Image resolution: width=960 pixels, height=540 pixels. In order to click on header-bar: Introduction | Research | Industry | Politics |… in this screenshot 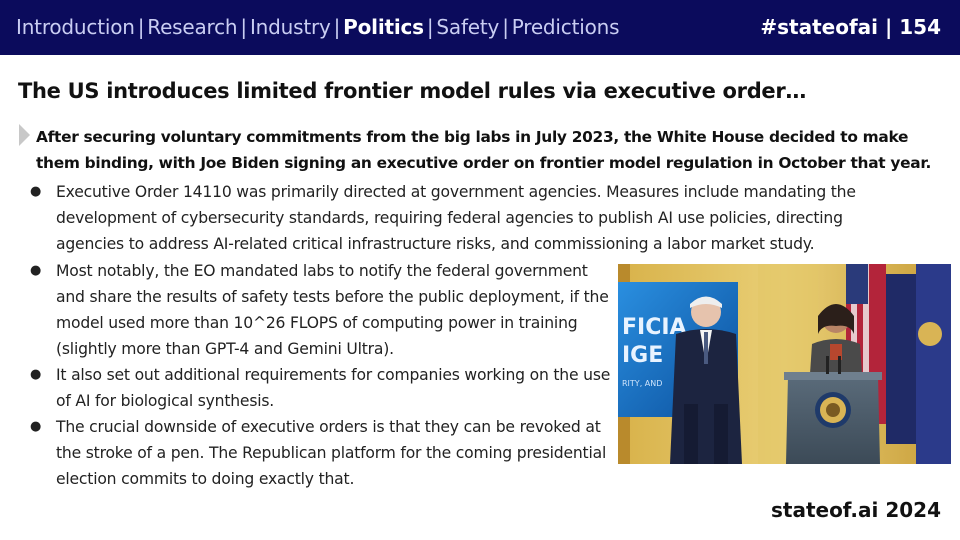, I will do `click(480, 27)`.